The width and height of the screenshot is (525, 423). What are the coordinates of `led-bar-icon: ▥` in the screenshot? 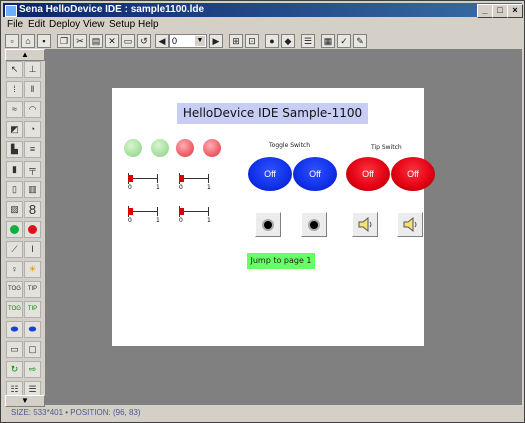 It's located at (32, 189).